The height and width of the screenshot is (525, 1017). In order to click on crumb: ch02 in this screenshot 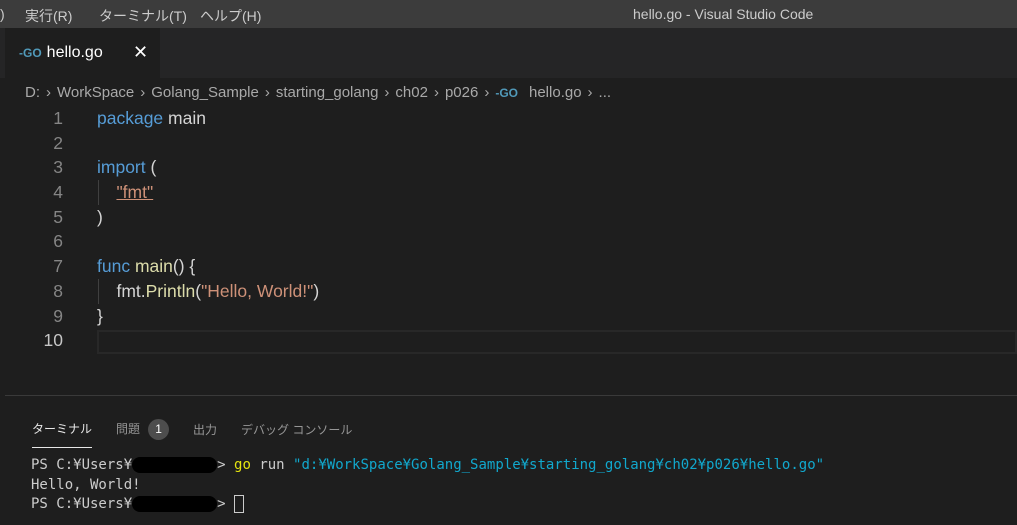, I will do `click(411, 92)`.